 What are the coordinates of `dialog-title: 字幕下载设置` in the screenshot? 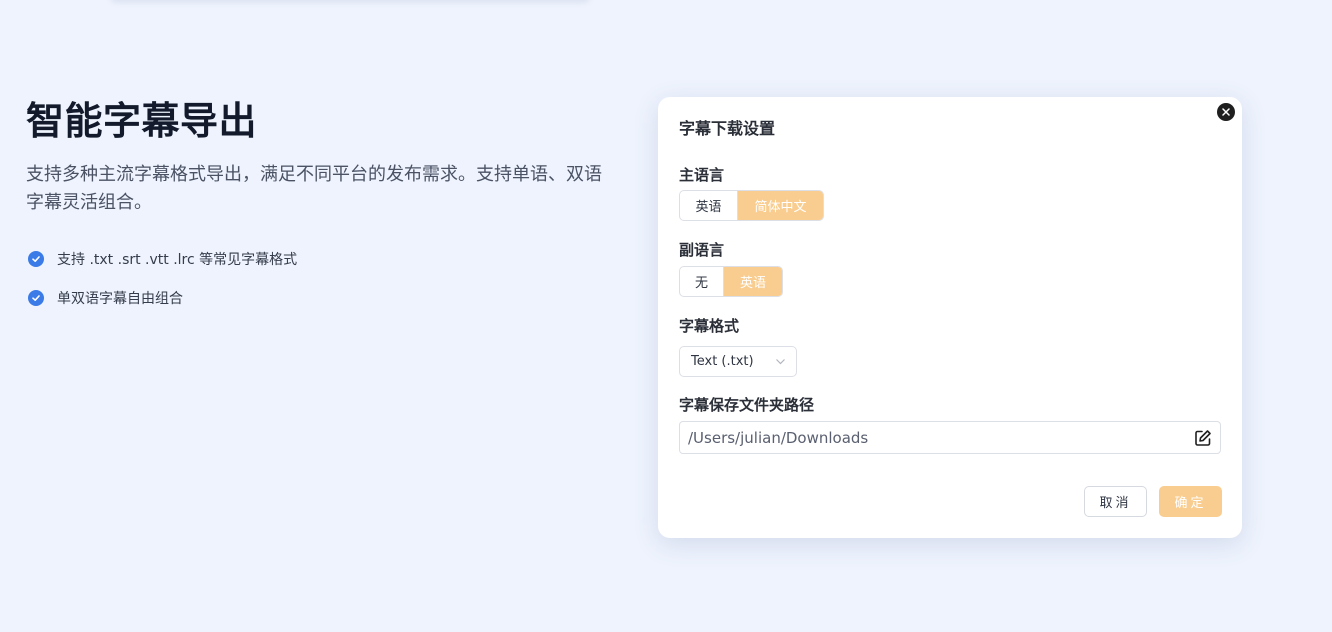 It's located at (727, 128).